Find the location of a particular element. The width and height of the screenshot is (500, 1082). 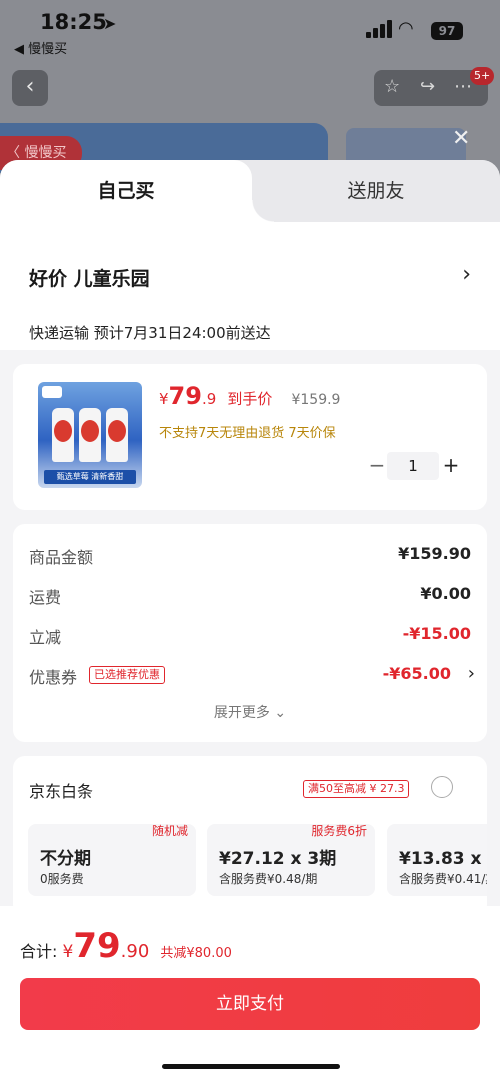

star-icon: ☆ is located at coordinates (392, 86).